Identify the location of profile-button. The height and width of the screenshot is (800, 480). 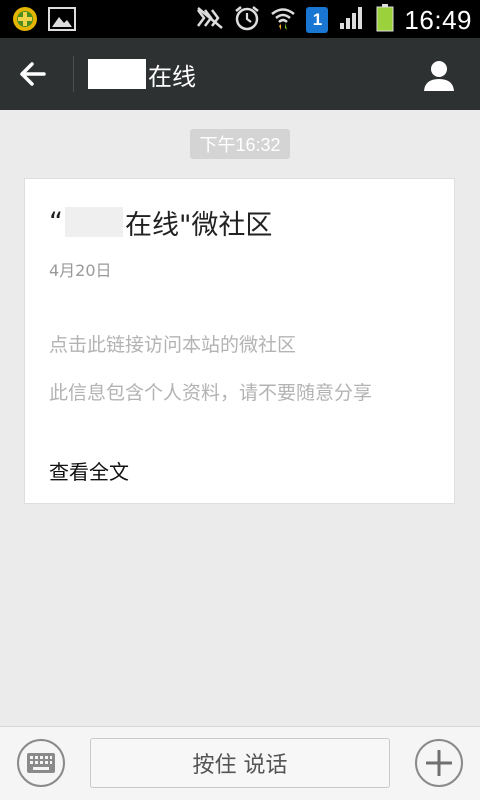
(439, 75).